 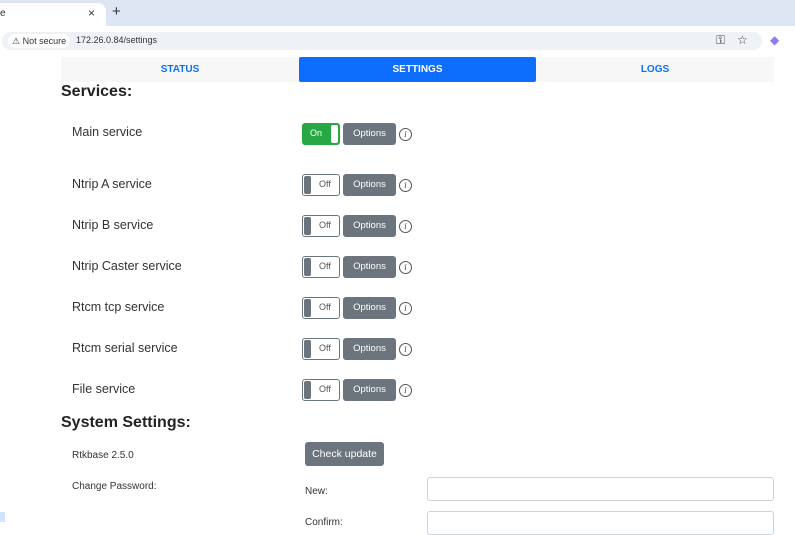 I want to click on new-password-label: New:, so click(x=316, y=491).